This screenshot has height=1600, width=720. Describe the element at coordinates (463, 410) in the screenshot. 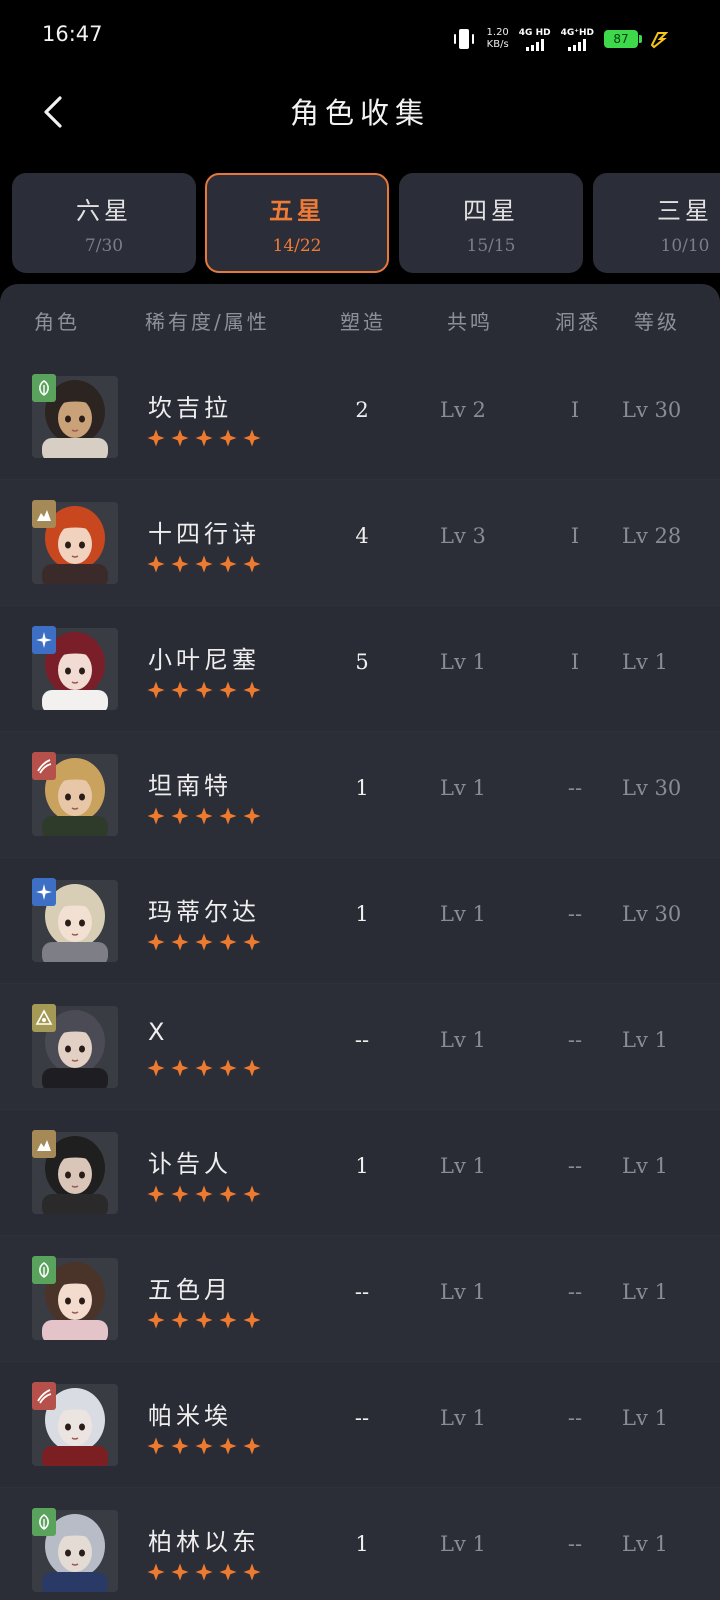

I see `resonance-value: Lv 2` at that location.